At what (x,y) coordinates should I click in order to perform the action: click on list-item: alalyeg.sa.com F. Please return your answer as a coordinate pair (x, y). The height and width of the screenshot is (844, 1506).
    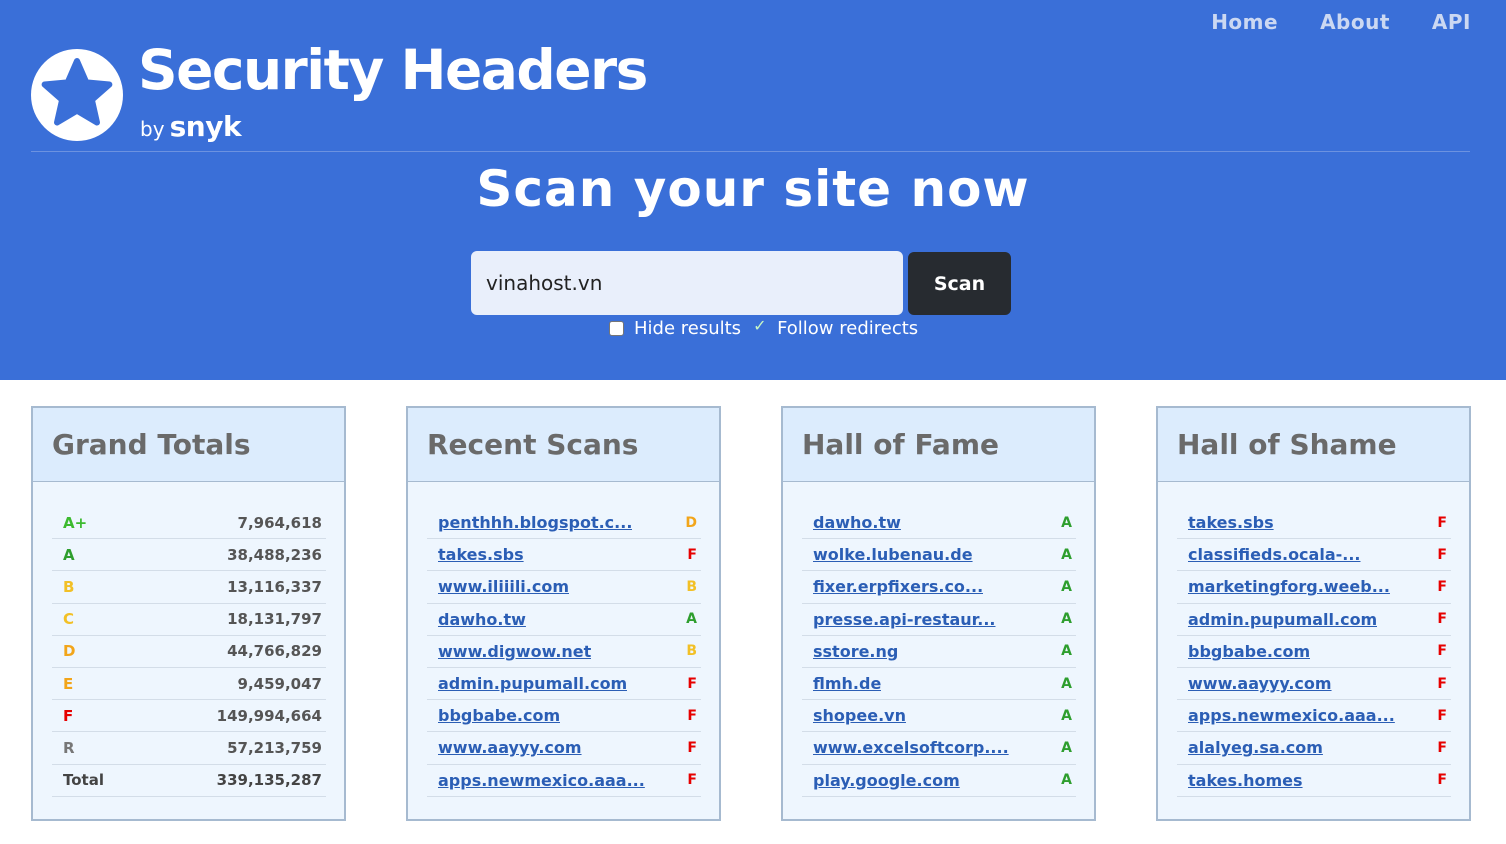
    Looking at the image, I should click on (1314, 748).